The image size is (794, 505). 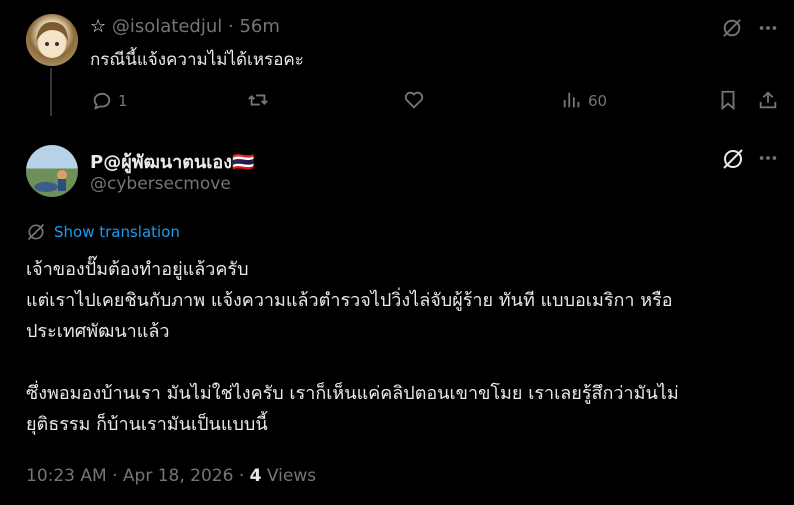 What do you see at coordinates (98, 26) in the screenshot?
I see `star-icon: ☆` at bounding box center [98, 26].